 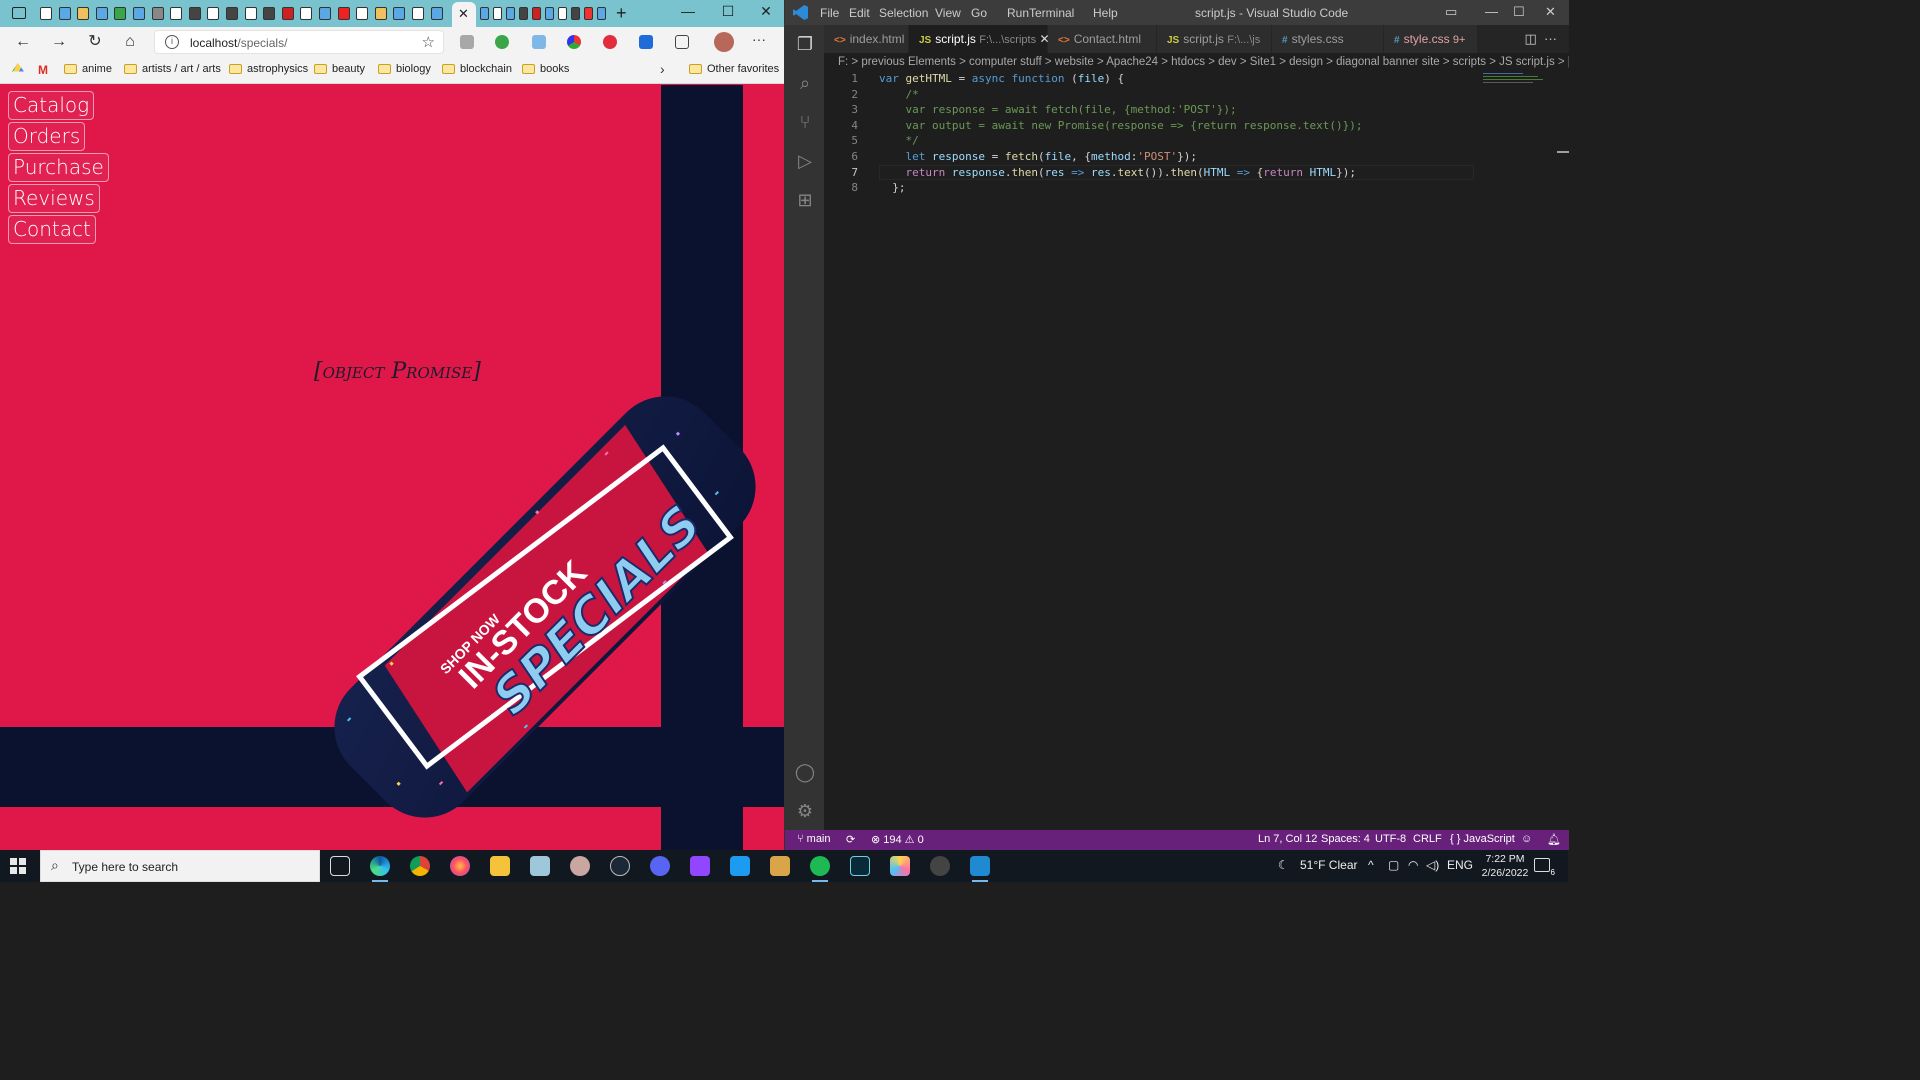 What do you see at coordinates (545, 69) in the screenshot?
I see `bookmark-folder: books` at bounding box center [545, 69].